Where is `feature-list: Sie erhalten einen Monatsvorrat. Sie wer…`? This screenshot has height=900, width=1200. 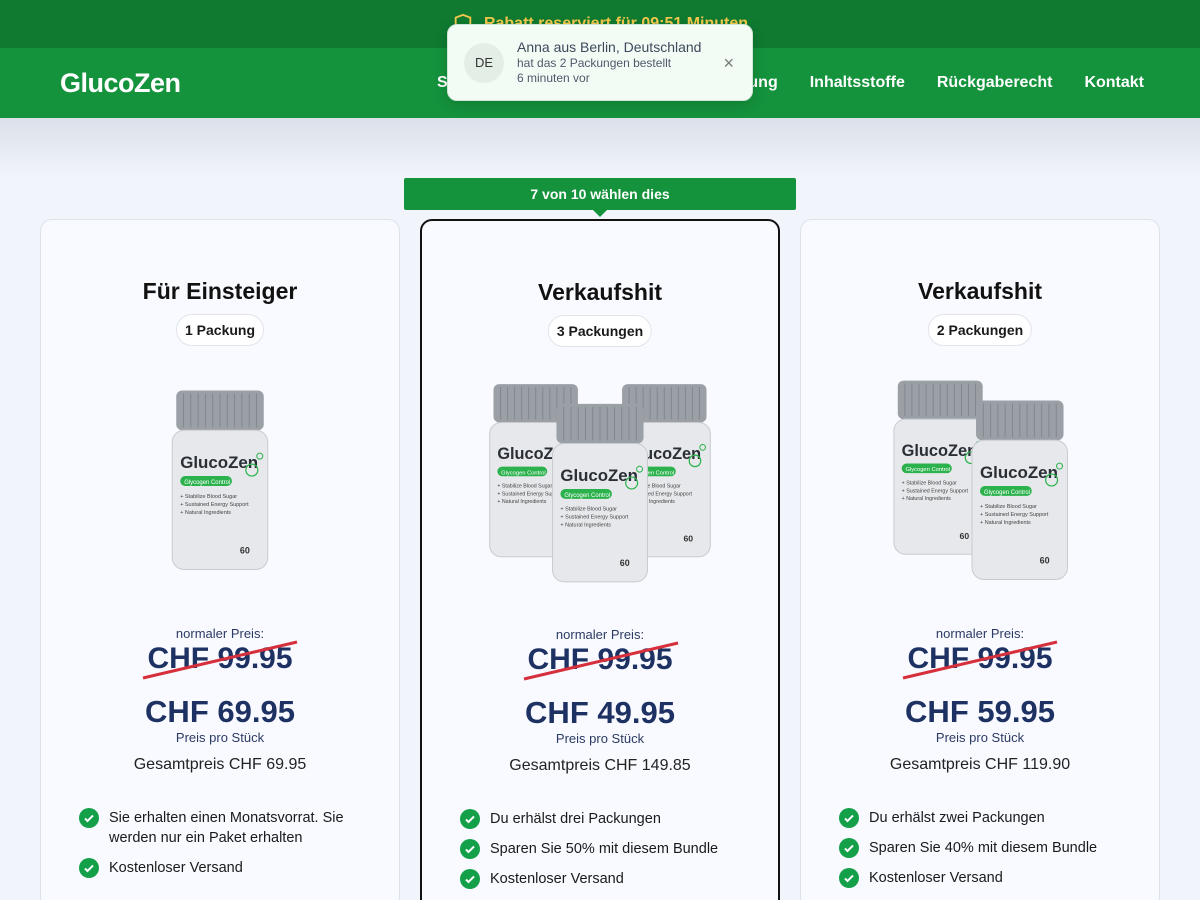 feature-list: Sie erhalten einen Monatsvorrat. Sie wer… is located at coordinates (224, 848).